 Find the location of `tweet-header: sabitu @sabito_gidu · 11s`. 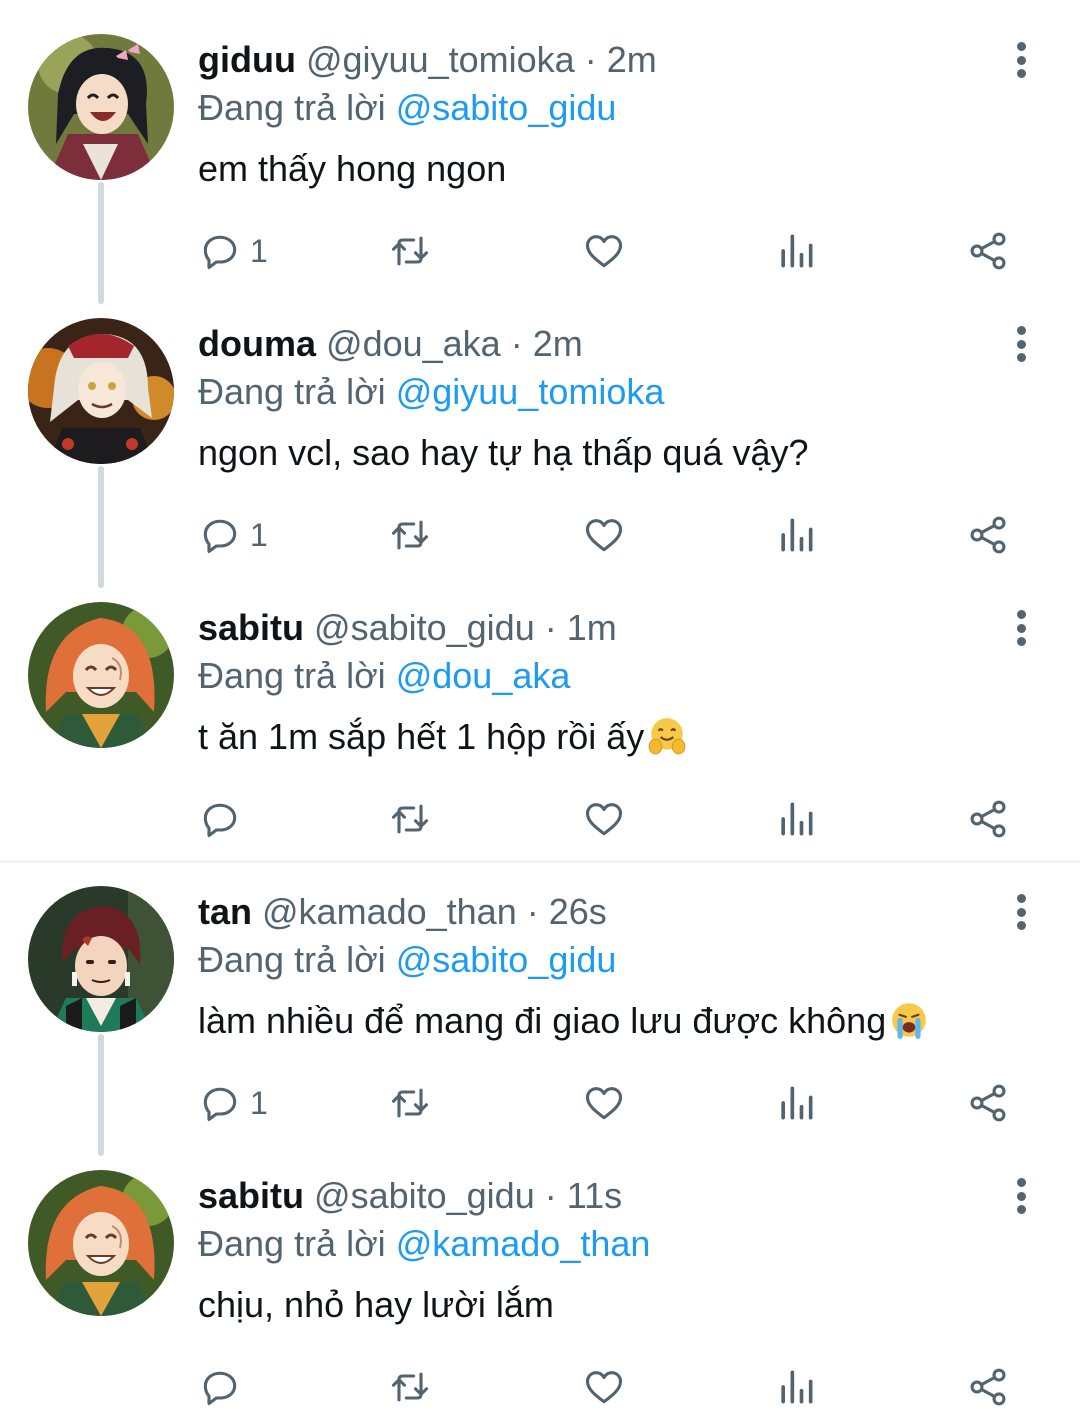

tweet-header: sabitu @sabito_gidu · 11s is located at coordinates (410, 1196).